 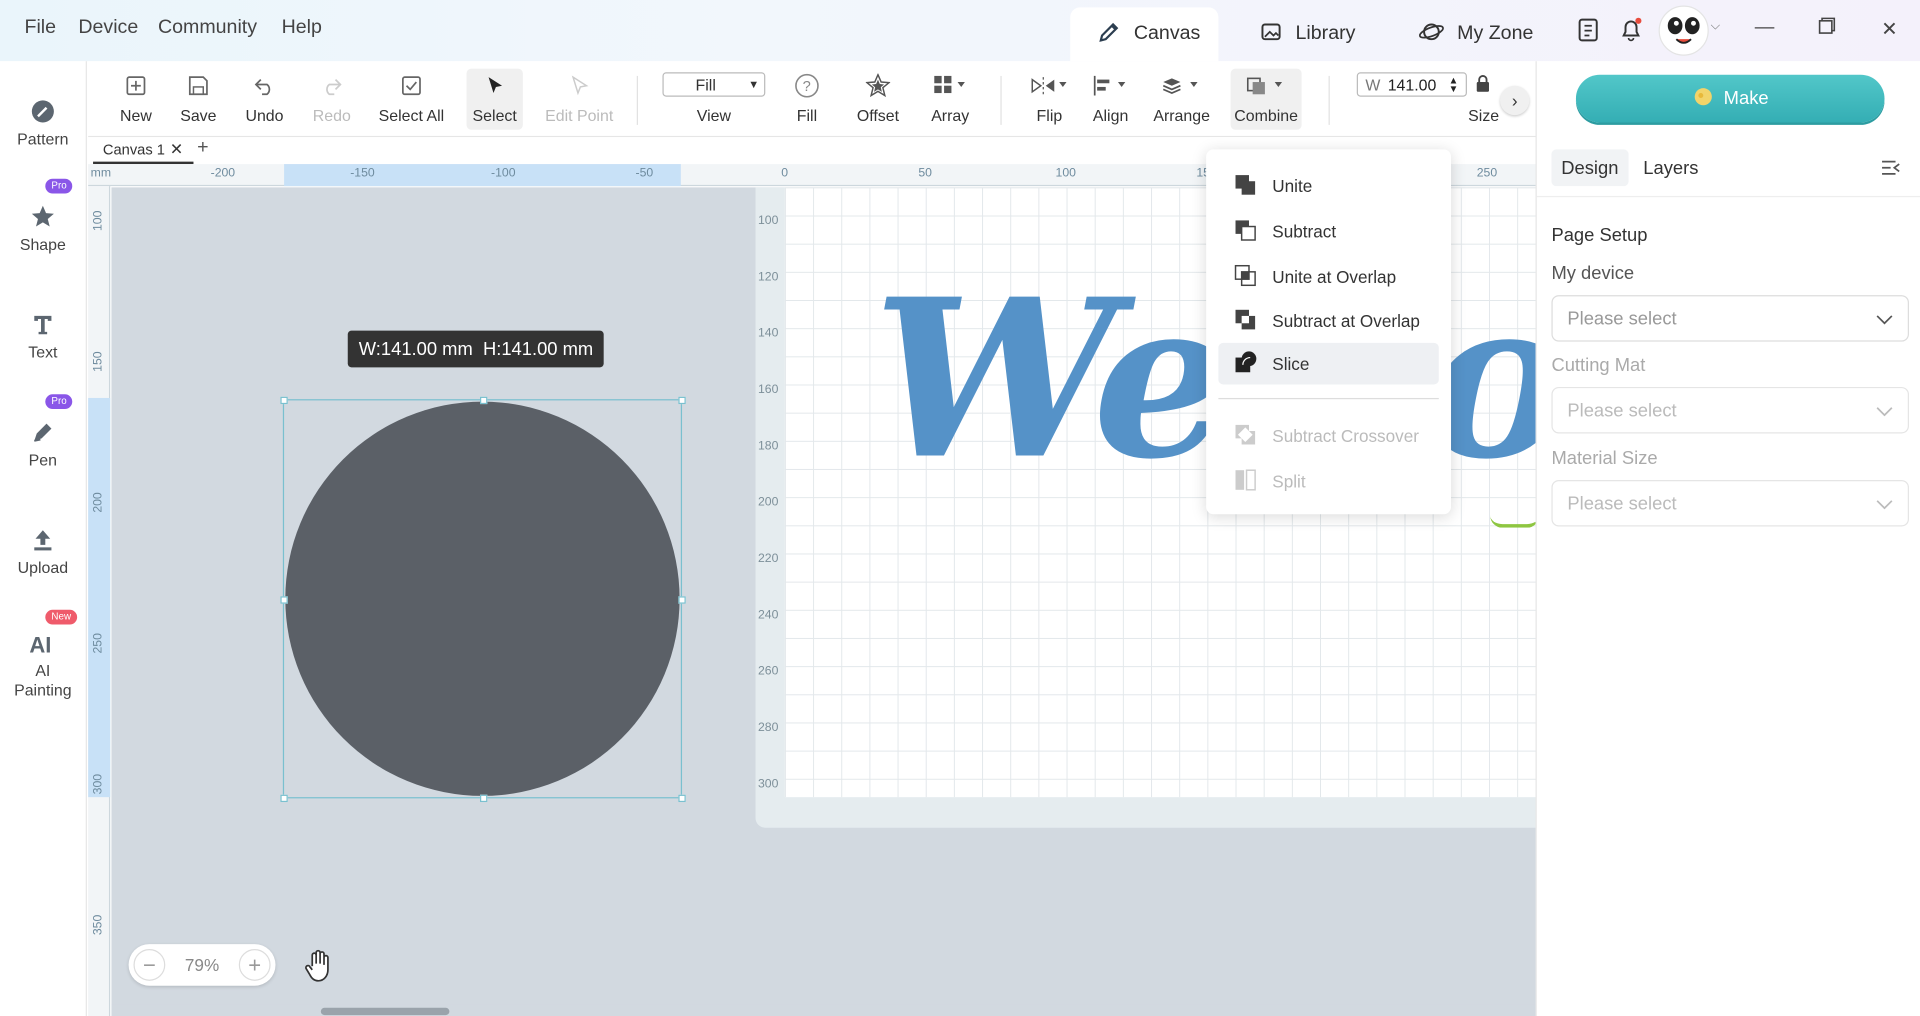 What do you see at coordinates (1515, 100) in the screenshot?
I see `chevron-right-icon: ›` at bounding box center [1515, 100].